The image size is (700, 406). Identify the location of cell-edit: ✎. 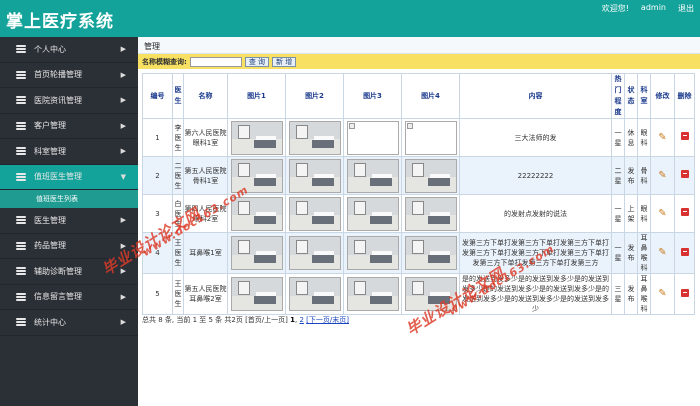
(662, 137).